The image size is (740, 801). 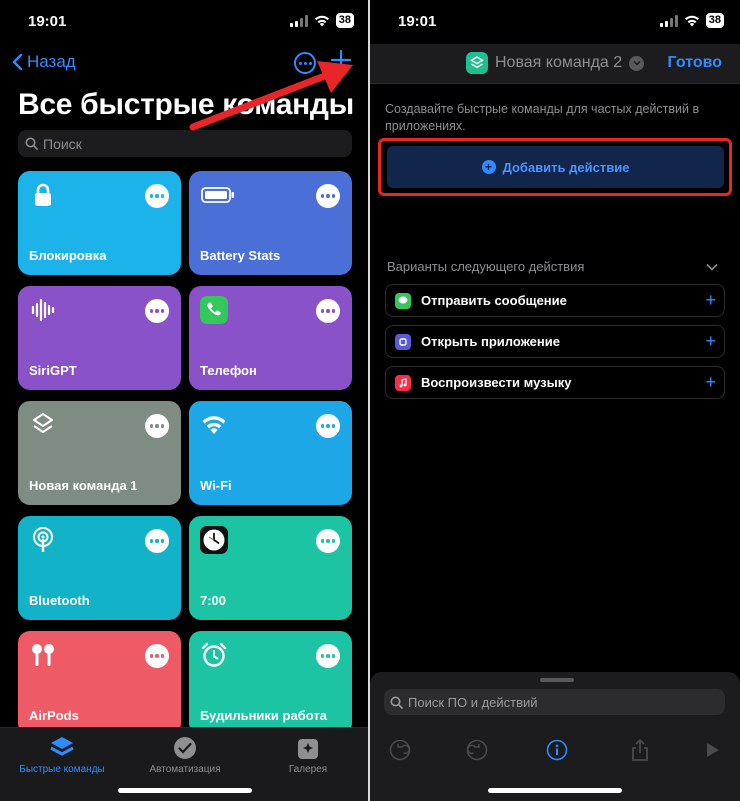 I want to click on shortcut-tile: AirPods, so click(x=99, y=683).